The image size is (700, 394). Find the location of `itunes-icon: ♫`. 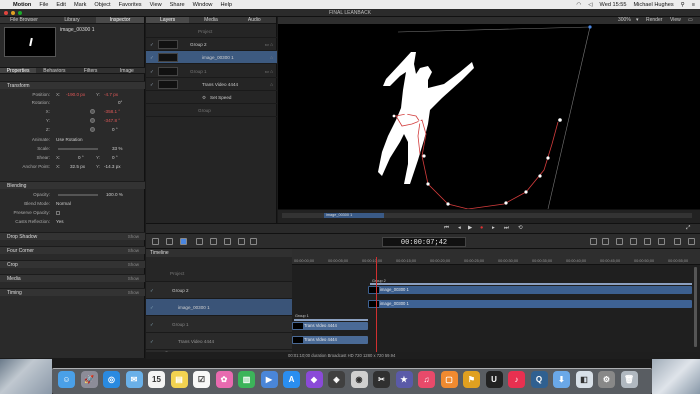

itunes-icon: ♫ is located at coordinates (426, 379).